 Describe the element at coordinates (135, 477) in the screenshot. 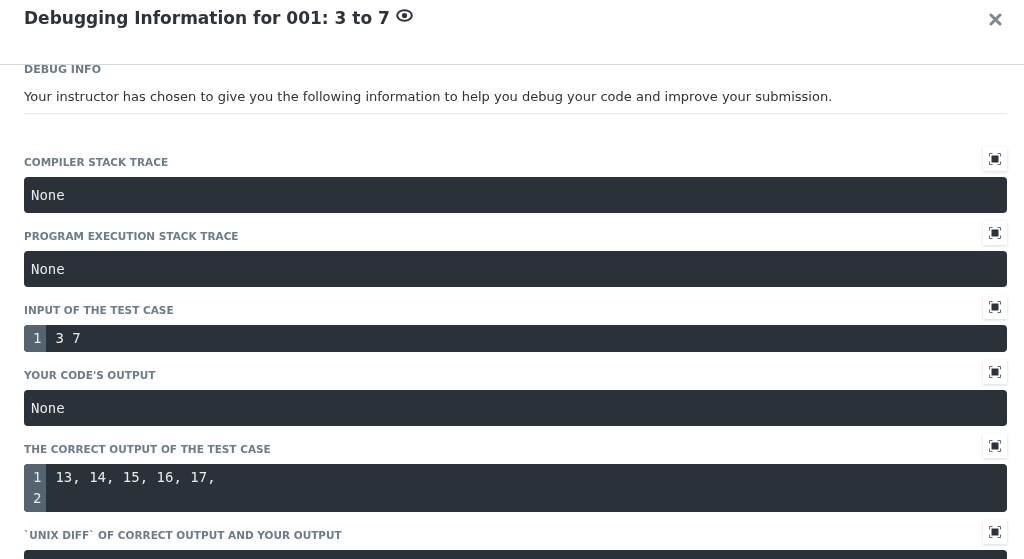

I see `code-line: 13, 14, 15, 16, 17,` at that location.